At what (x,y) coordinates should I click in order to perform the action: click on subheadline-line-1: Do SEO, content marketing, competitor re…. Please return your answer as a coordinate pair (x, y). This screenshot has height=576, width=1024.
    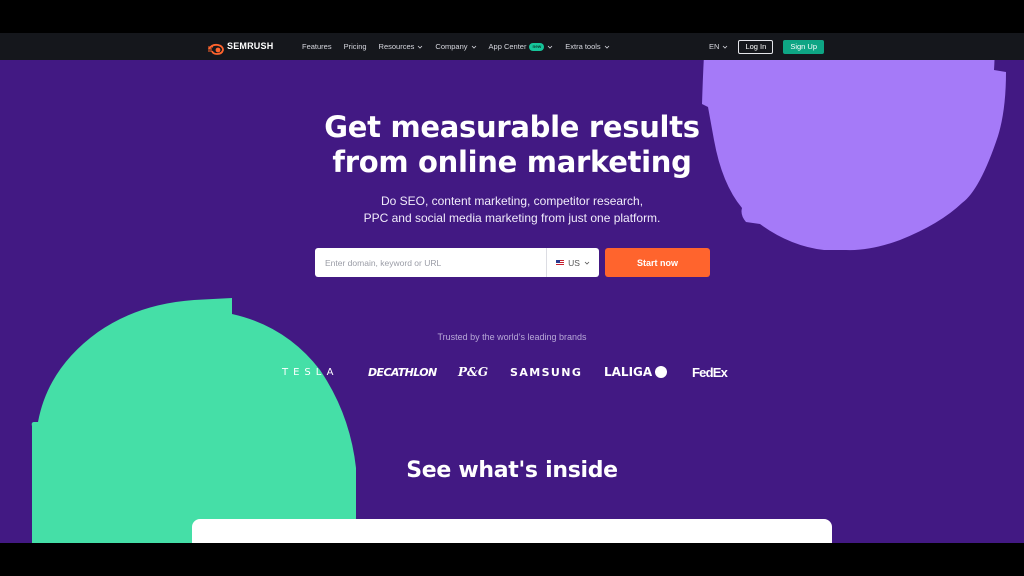
    Looking at the image, I should click on (512, 201).